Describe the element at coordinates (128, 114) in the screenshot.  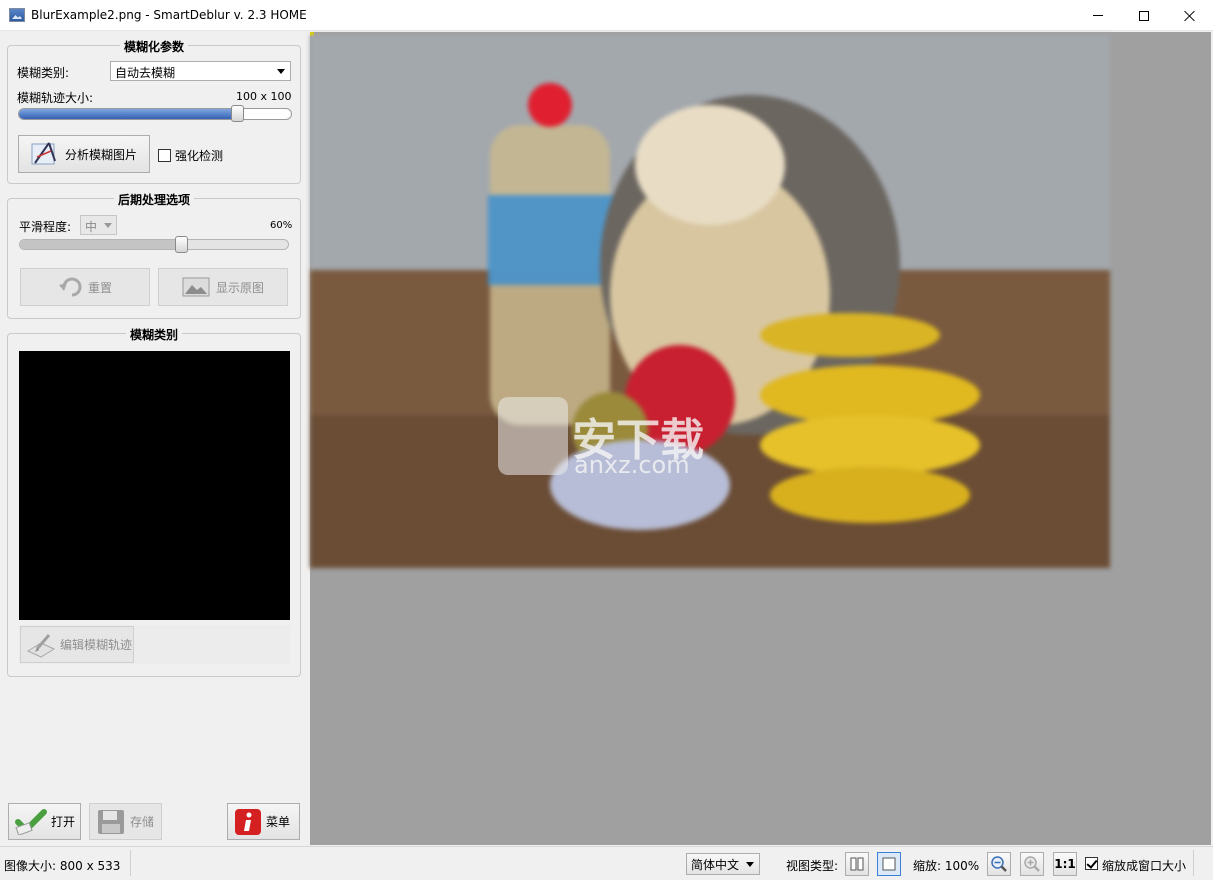
I see `blur-size-slider-fill` at that location.